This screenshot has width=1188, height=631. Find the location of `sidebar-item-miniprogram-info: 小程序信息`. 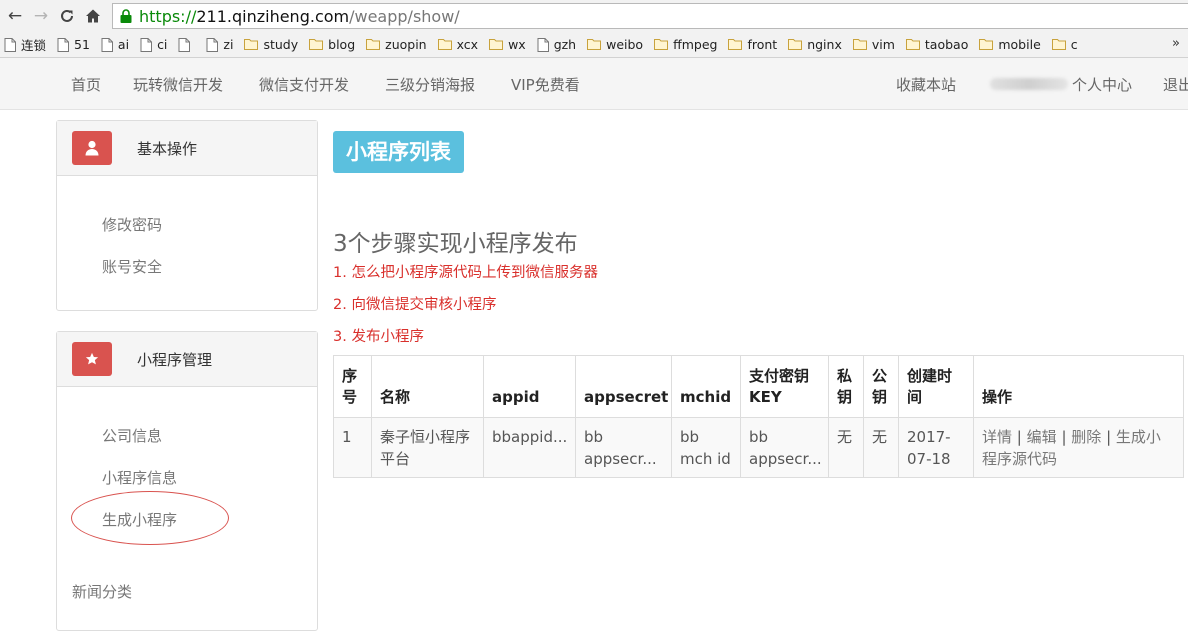

sidebar-item-miniprogram-info: 小程序信息 is located at coordinates (139, 477).